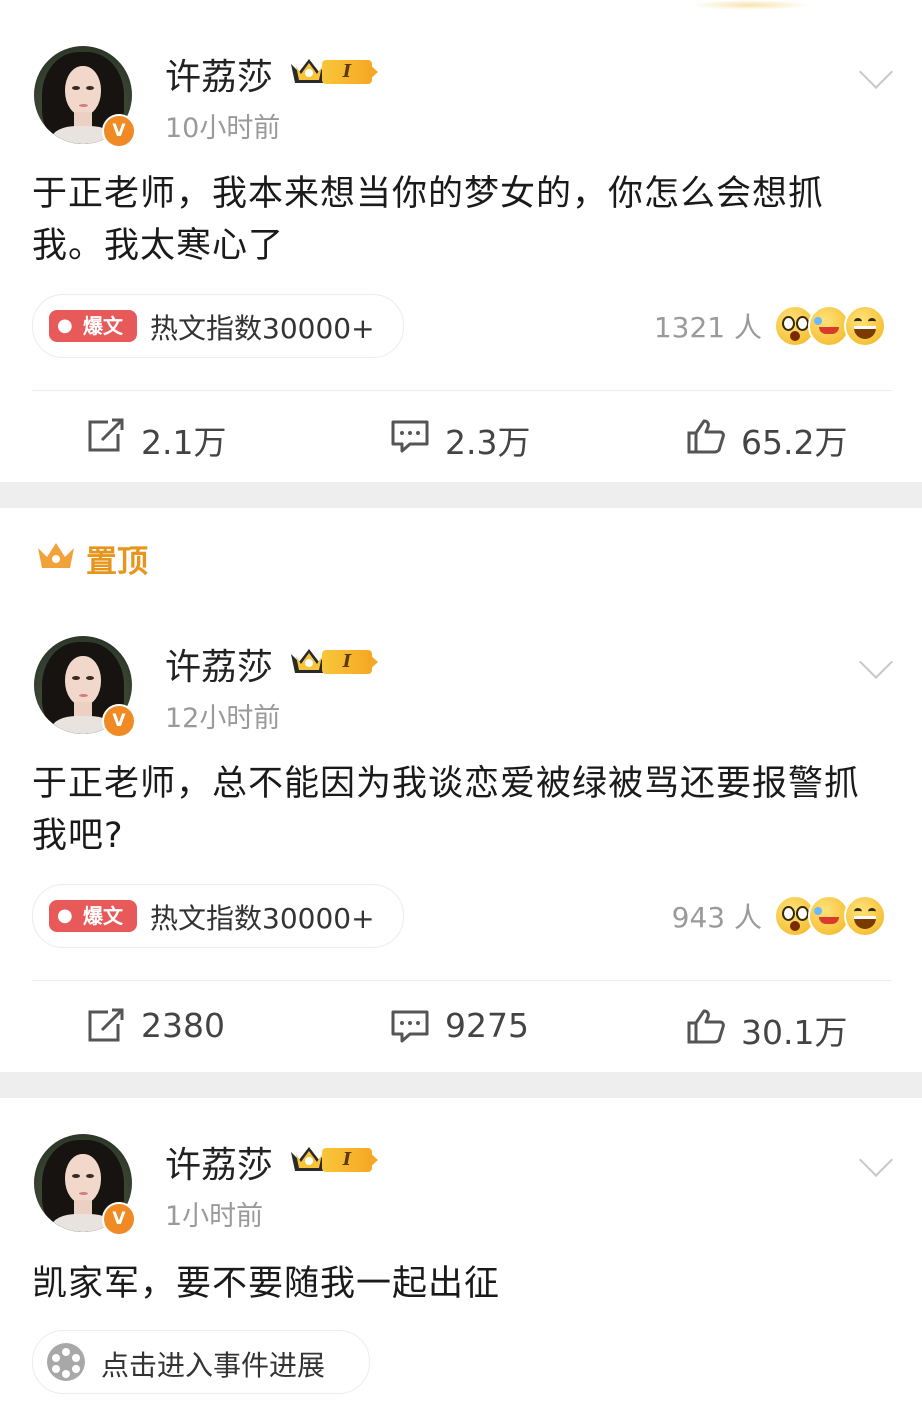 The height and width of the screenshot is (1411, 922). Describe the element at coordinates (184, 442) in the screenshot. I see `repost-count: 2.1万` at that location.